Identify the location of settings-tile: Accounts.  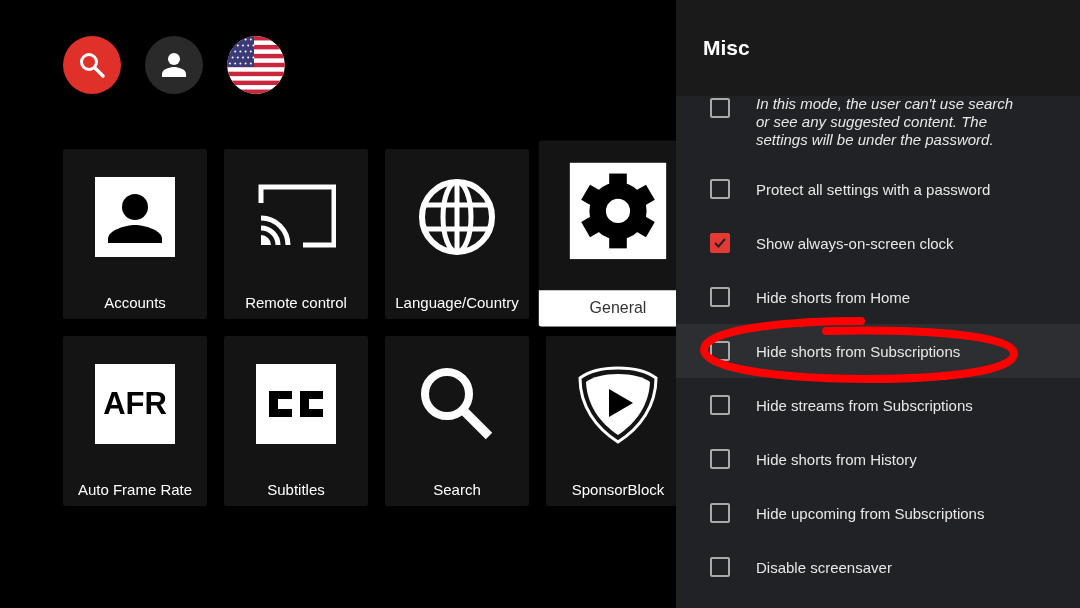
(135, 234).